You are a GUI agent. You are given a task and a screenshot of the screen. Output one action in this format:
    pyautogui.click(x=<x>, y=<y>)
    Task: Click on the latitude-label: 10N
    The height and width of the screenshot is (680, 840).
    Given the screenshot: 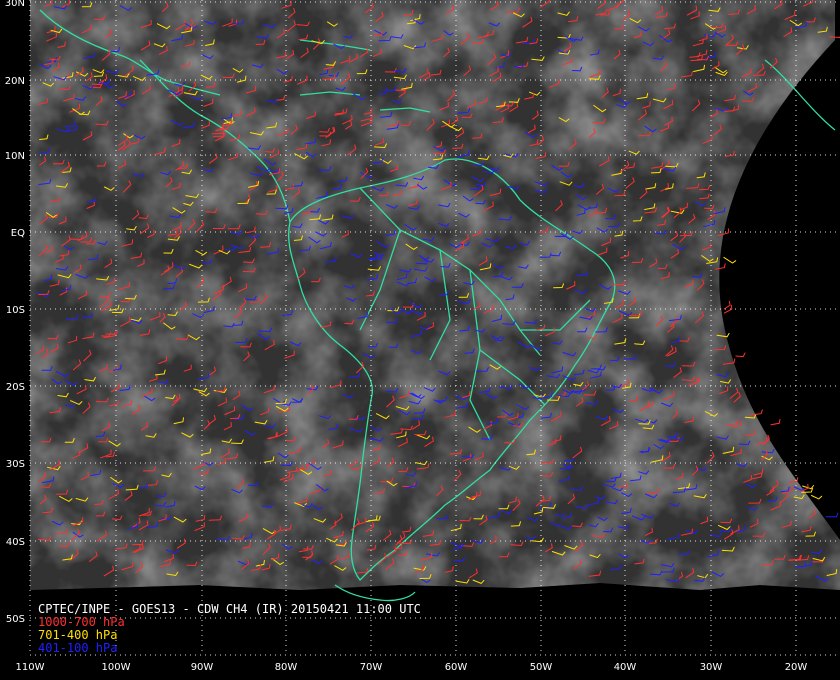 What is the action you would take?
    pyautogui.click(x=15, y=156)
    